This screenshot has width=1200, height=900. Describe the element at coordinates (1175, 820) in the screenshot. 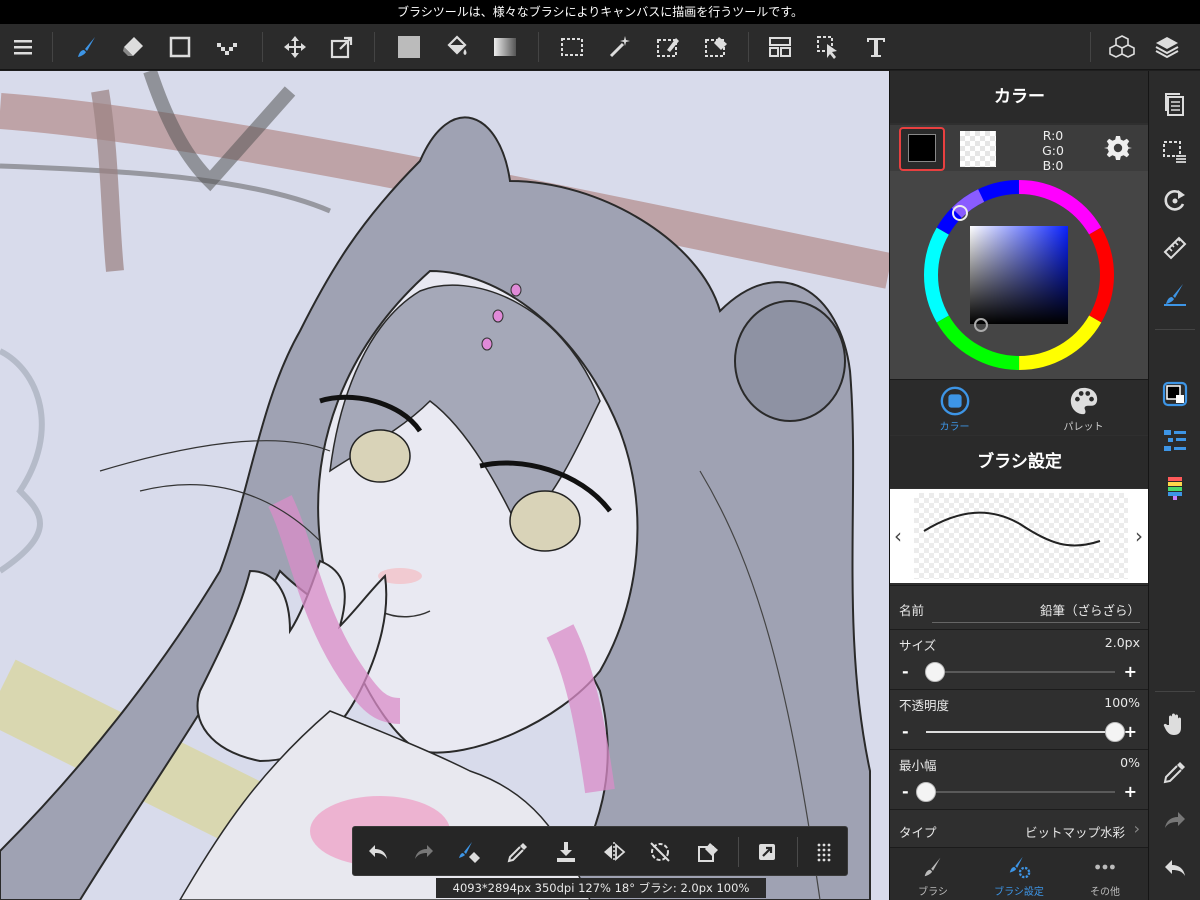

I see `redo-rail-icon` at that location.